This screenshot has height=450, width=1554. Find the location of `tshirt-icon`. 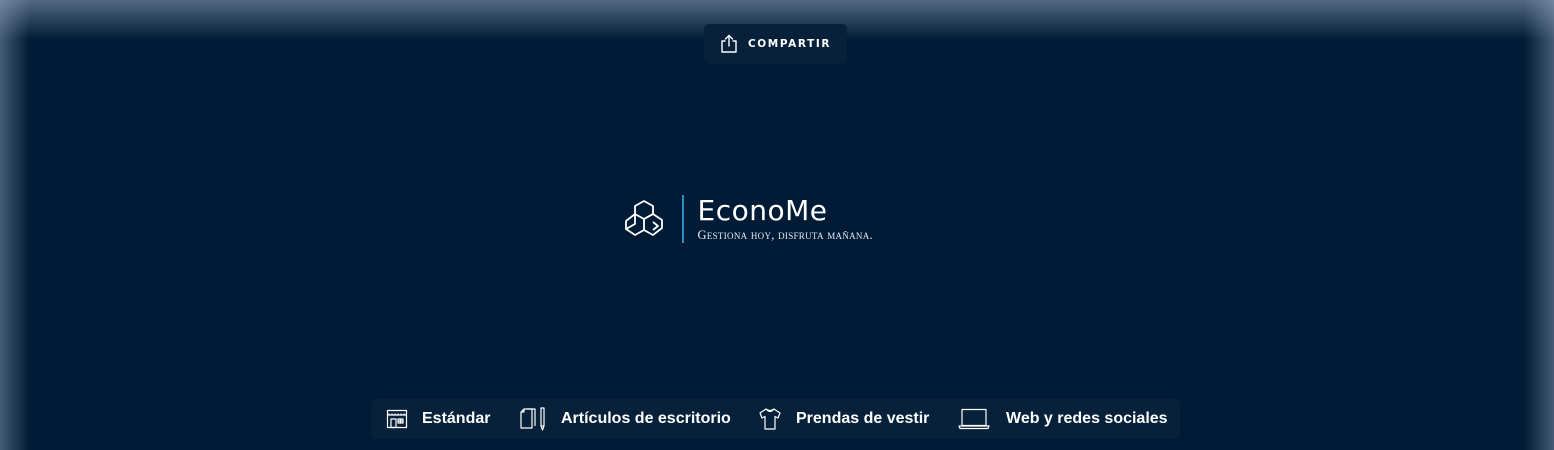

tshirt-icon is located at coordinates (770, 419).